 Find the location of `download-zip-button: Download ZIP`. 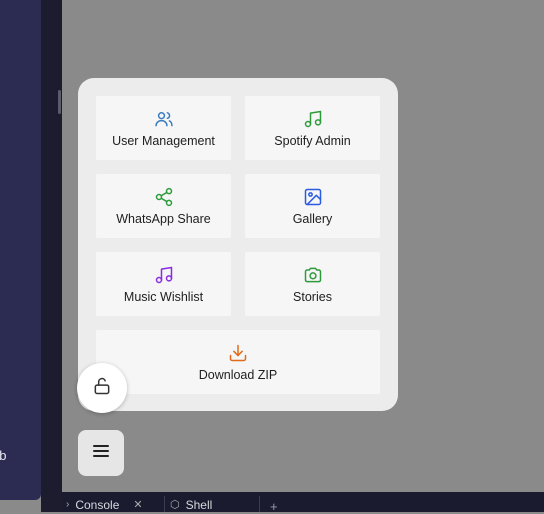

download-zip-button: Download ZIP is located at coordinates (238, 362).